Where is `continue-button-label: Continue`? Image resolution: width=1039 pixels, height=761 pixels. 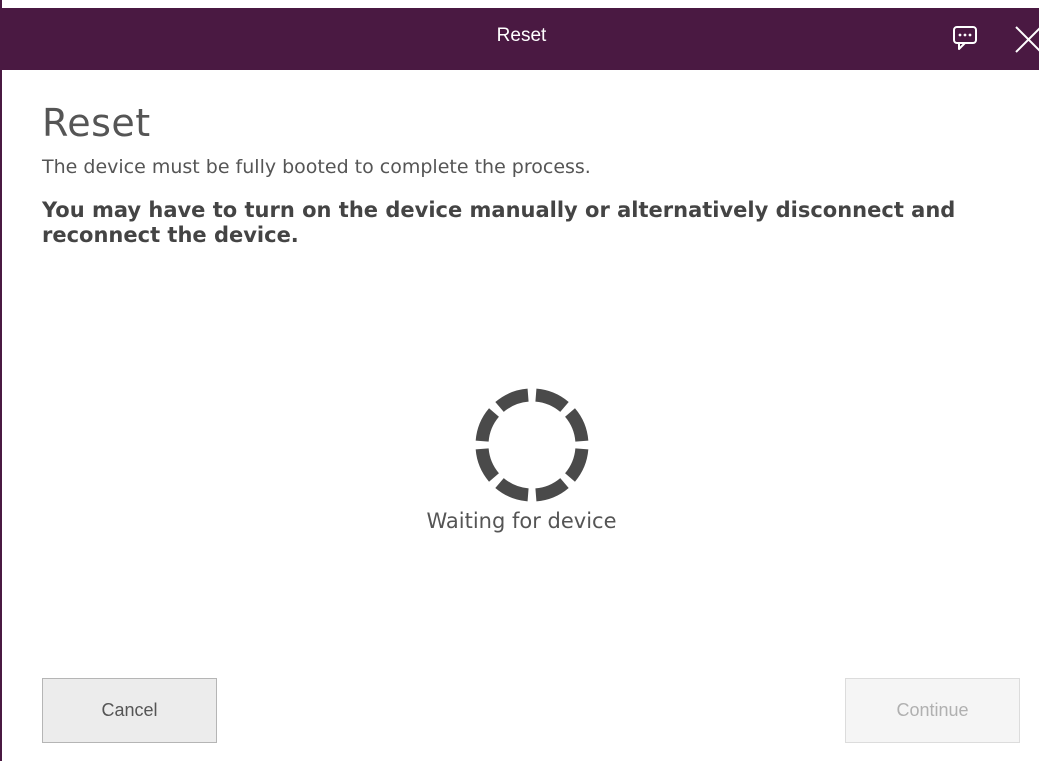
continue-button-label: Continue is located at coordinates (932, 710).